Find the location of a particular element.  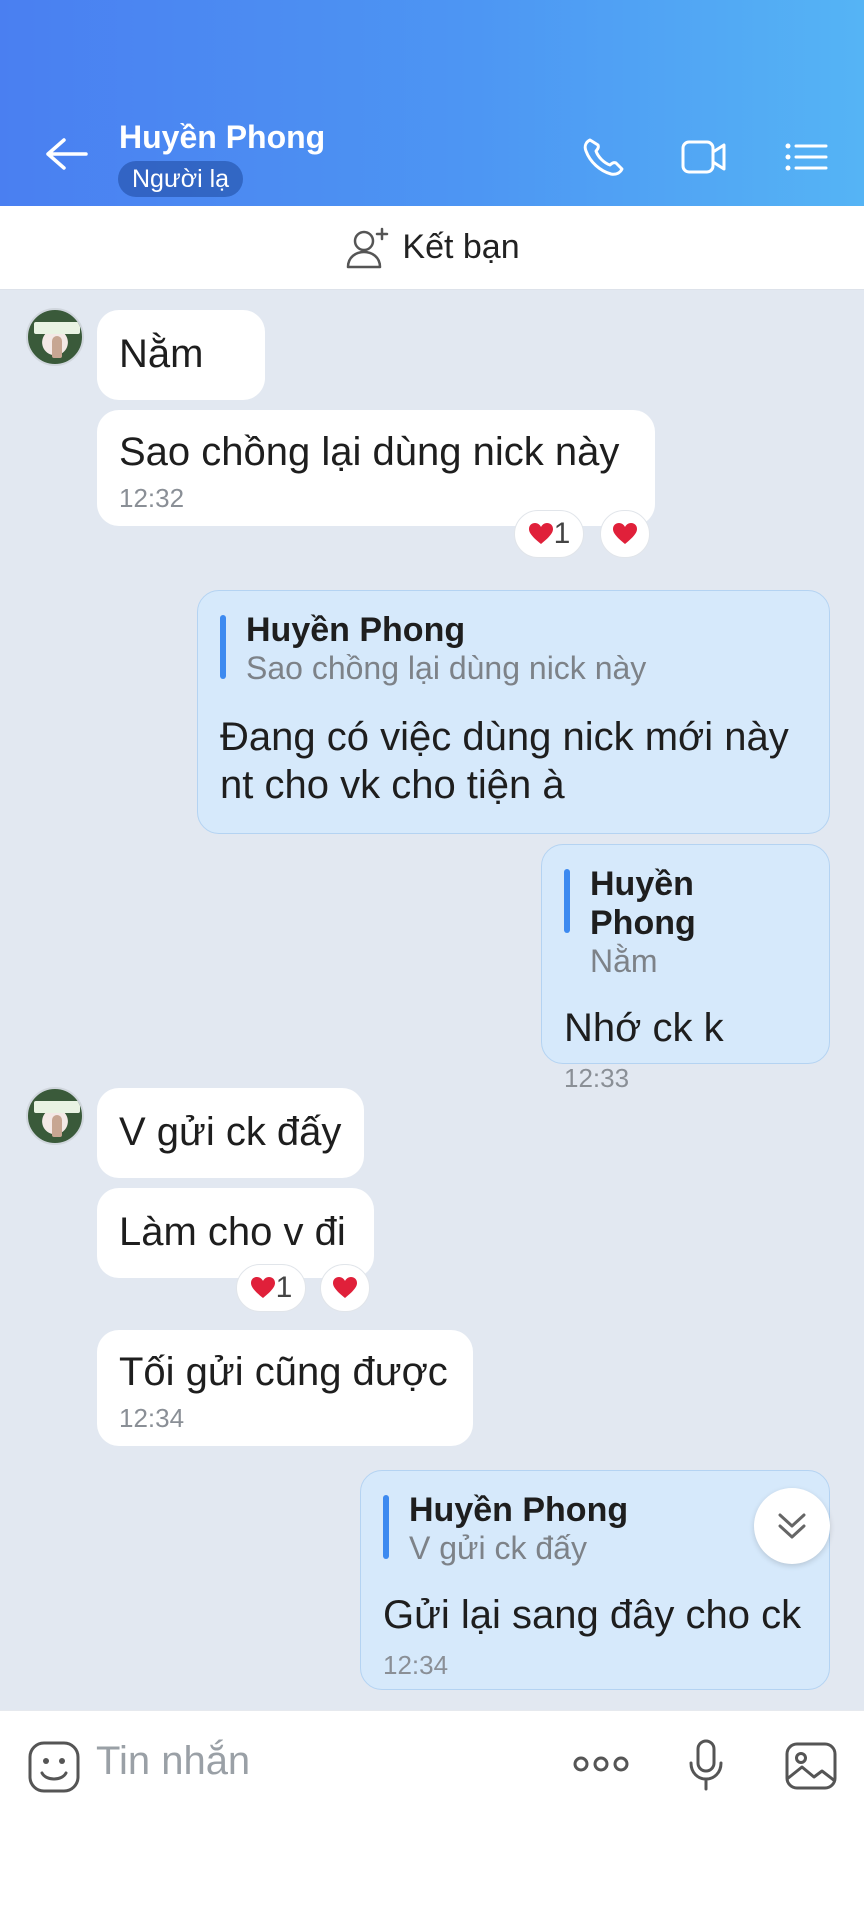

add-friend-icon is located at coordinates (368, 247).